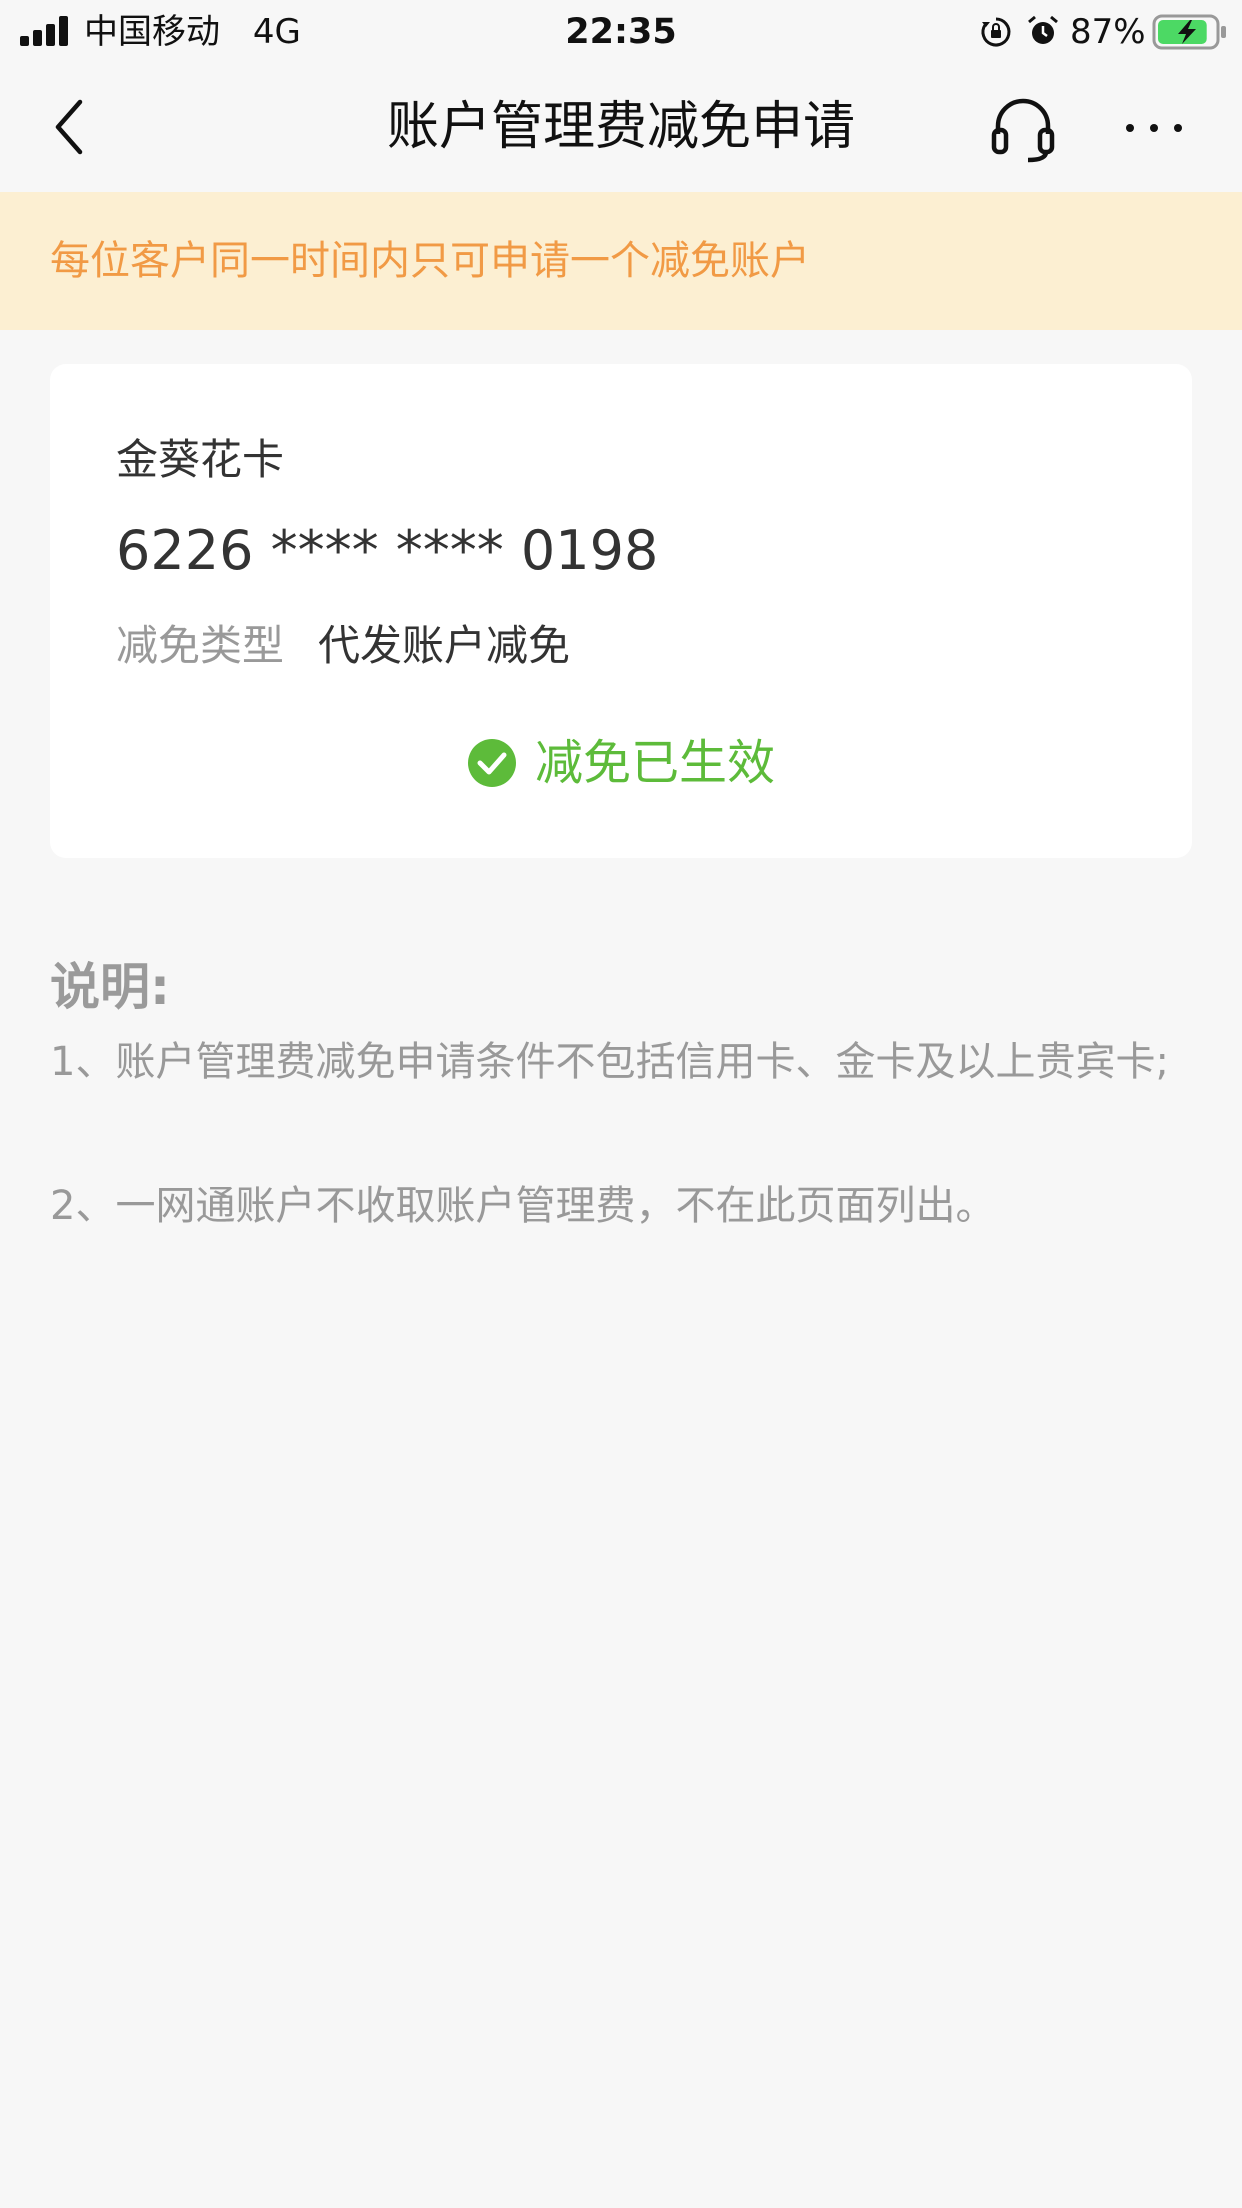 Image resolution: width=1242 pixels, height=2208 pixels. Describe the element at coordinates (491, 763) in the screenshot. I see `check-circle-icon` at that location.